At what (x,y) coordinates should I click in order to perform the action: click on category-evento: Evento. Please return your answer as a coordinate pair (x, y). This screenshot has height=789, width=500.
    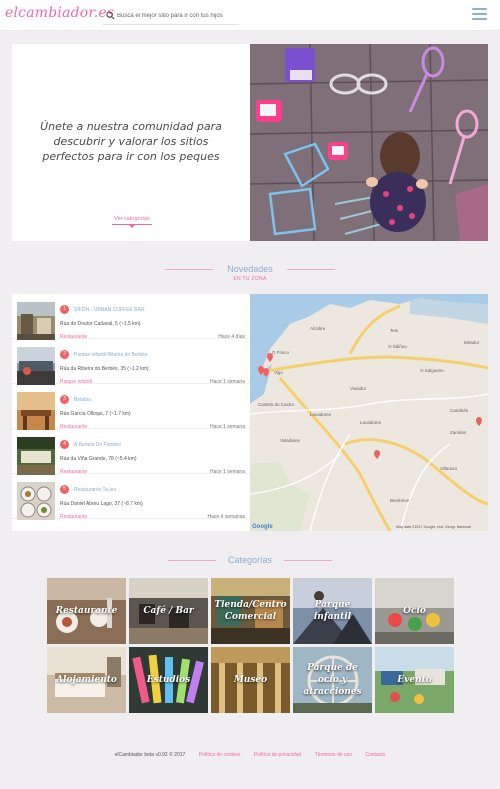
    Looking at the image, I should click on (414, 680).